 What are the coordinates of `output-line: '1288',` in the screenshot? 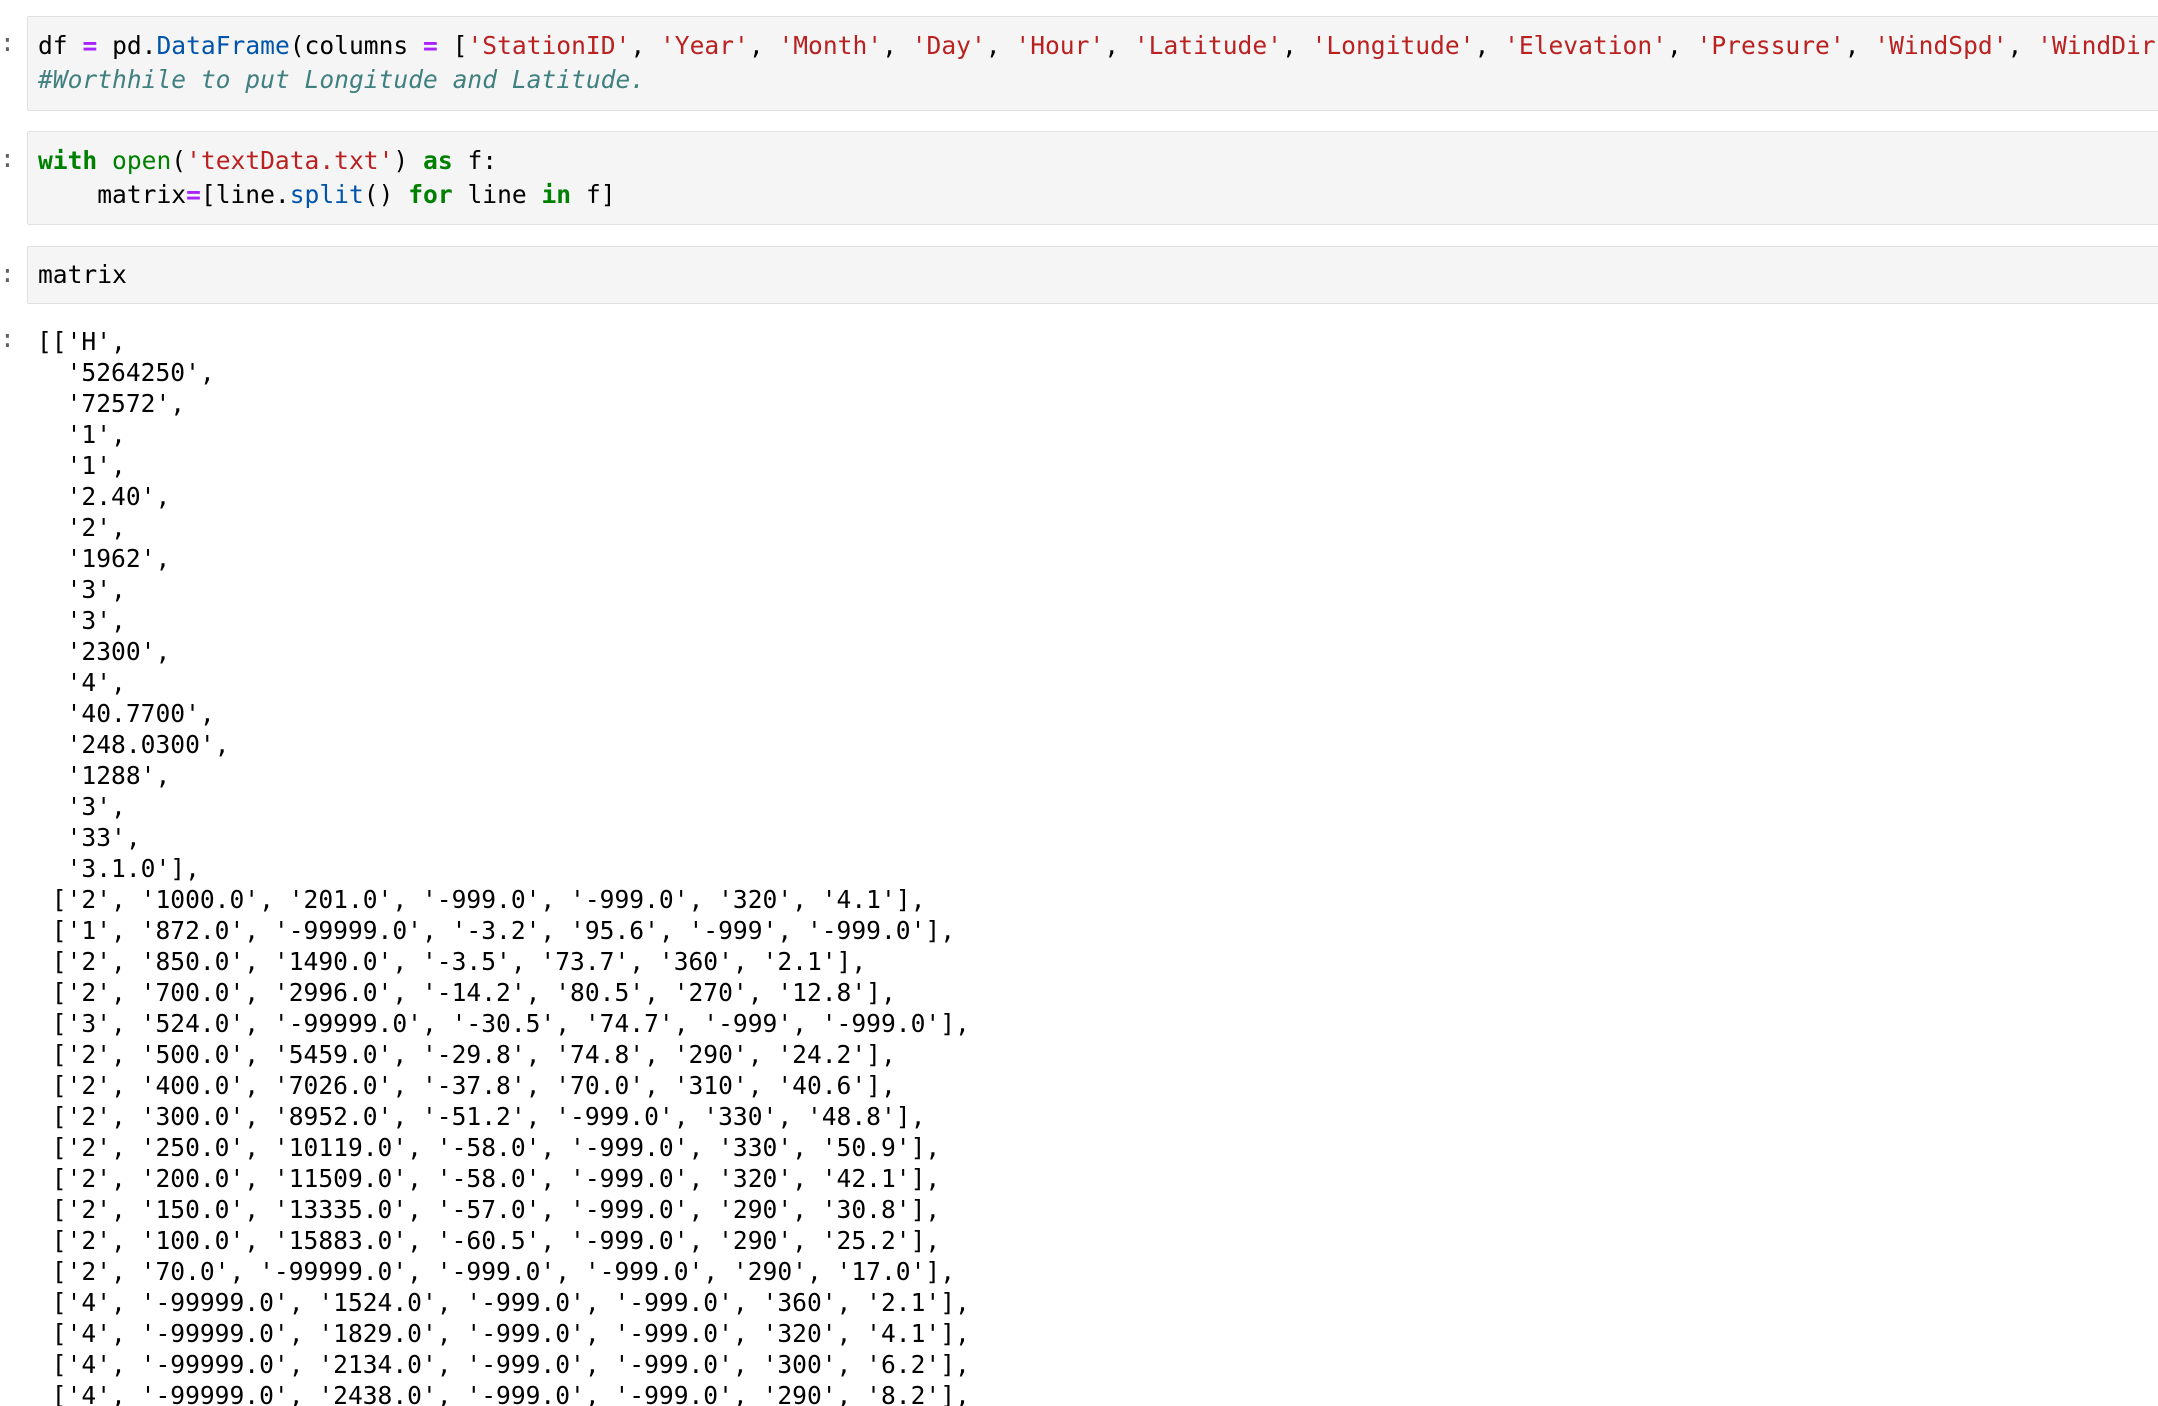 It's located at (104, 775).